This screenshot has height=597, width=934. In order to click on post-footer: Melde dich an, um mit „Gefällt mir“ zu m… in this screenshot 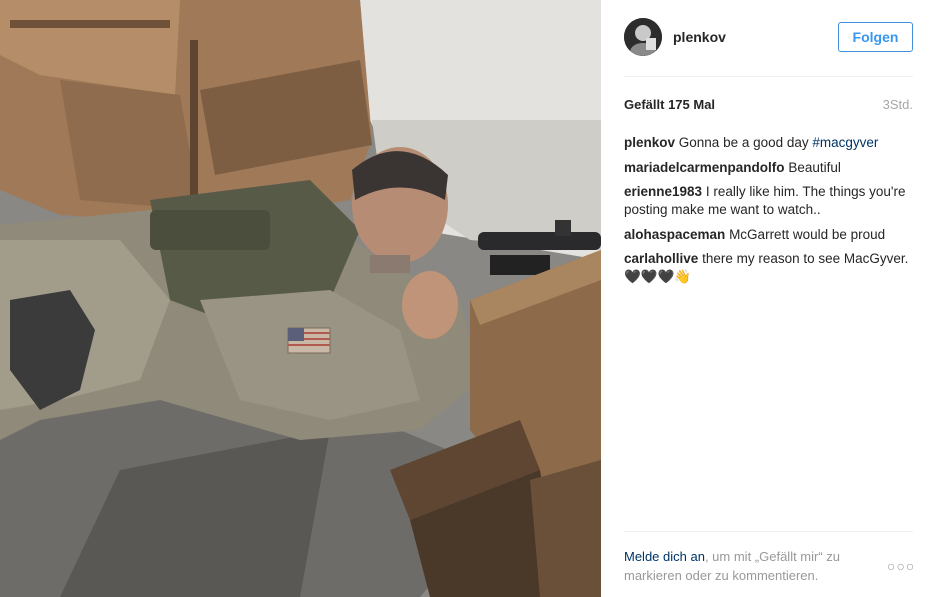, I will do `click(769, 564)`.